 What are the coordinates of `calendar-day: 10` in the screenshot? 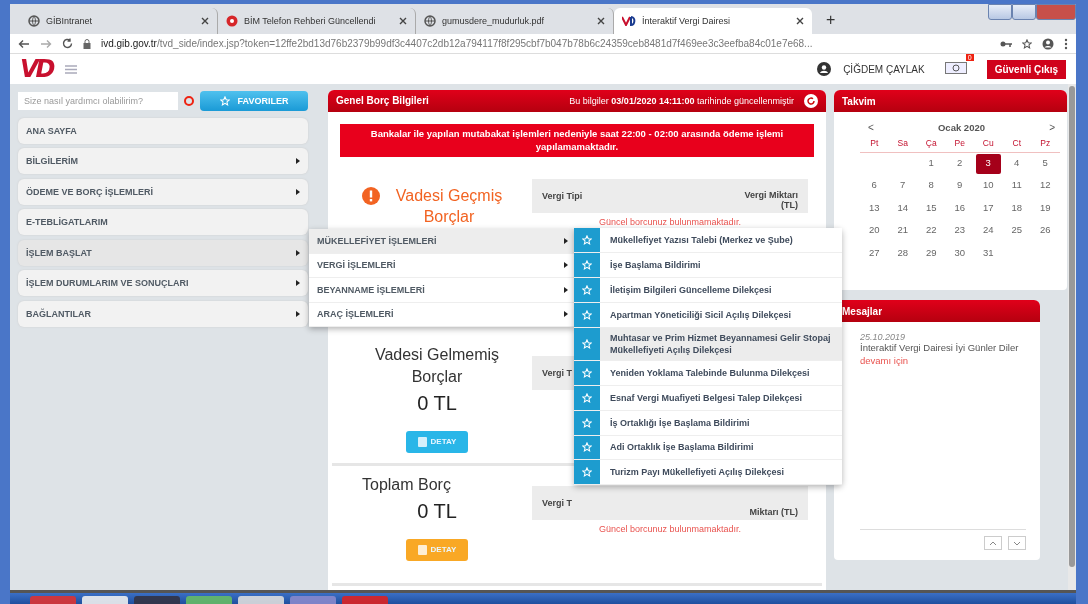 It's located at (988, 186).